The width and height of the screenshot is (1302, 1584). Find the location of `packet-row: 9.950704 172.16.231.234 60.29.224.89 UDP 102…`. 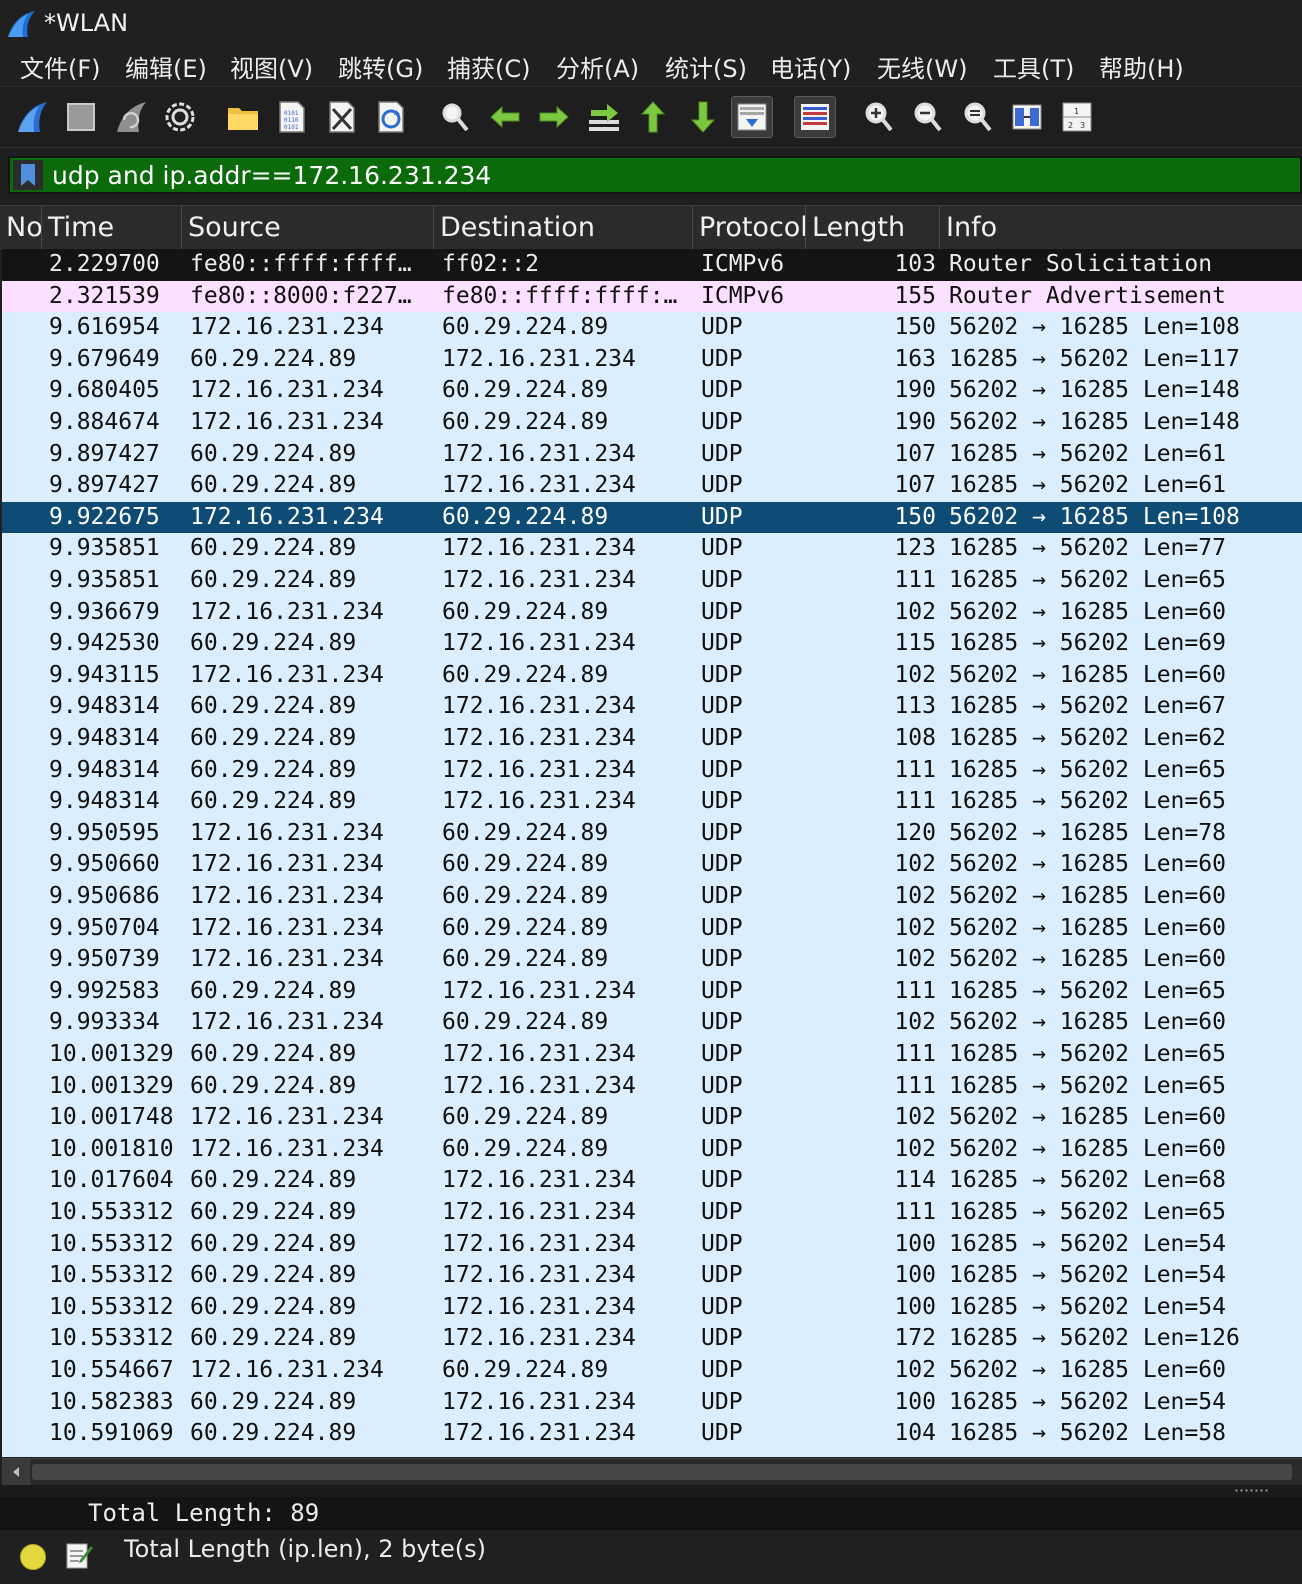

packet-row: 9.950704 172.16.231.234 60.29.224.89 UDP 102… is located at coordinates (652, 928).